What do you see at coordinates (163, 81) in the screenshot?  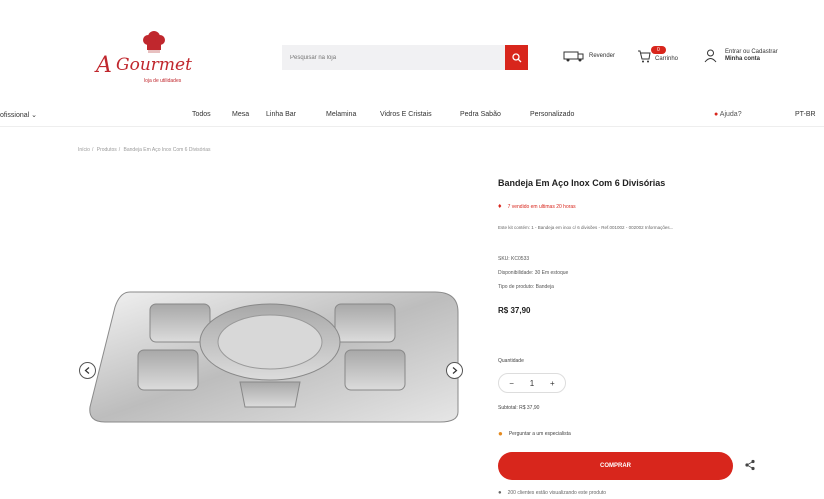 I see `svg-text: loja de utilidades` at bounding box center [163, 81].